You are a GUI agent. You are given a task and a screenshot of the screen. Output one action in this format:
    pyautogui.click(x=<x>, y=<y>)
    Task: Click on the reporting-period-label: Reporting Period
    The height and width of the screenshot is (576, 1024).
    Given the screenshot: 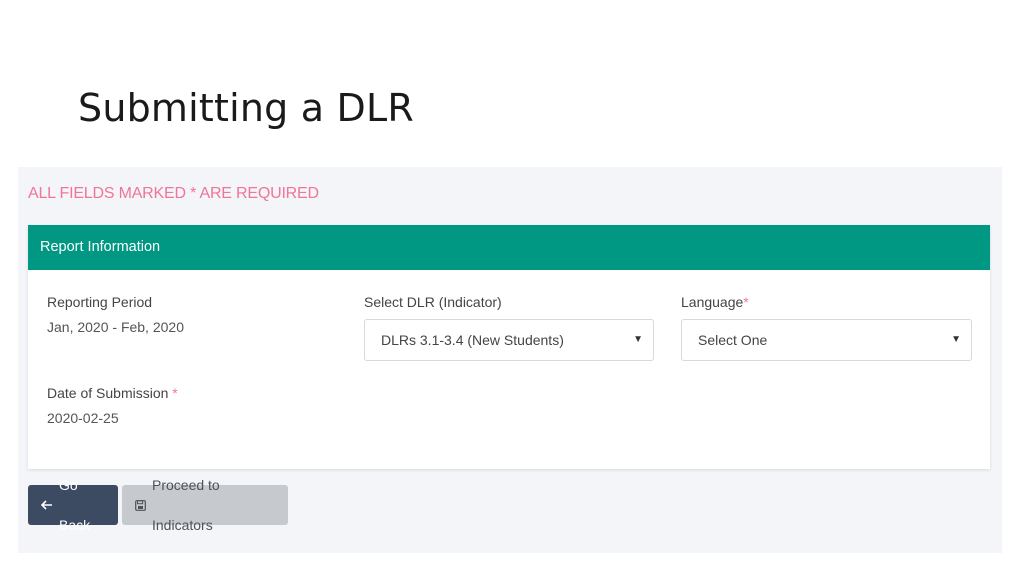 What is the action you would take?
    pyautogui.click(x=100, y=302)
    